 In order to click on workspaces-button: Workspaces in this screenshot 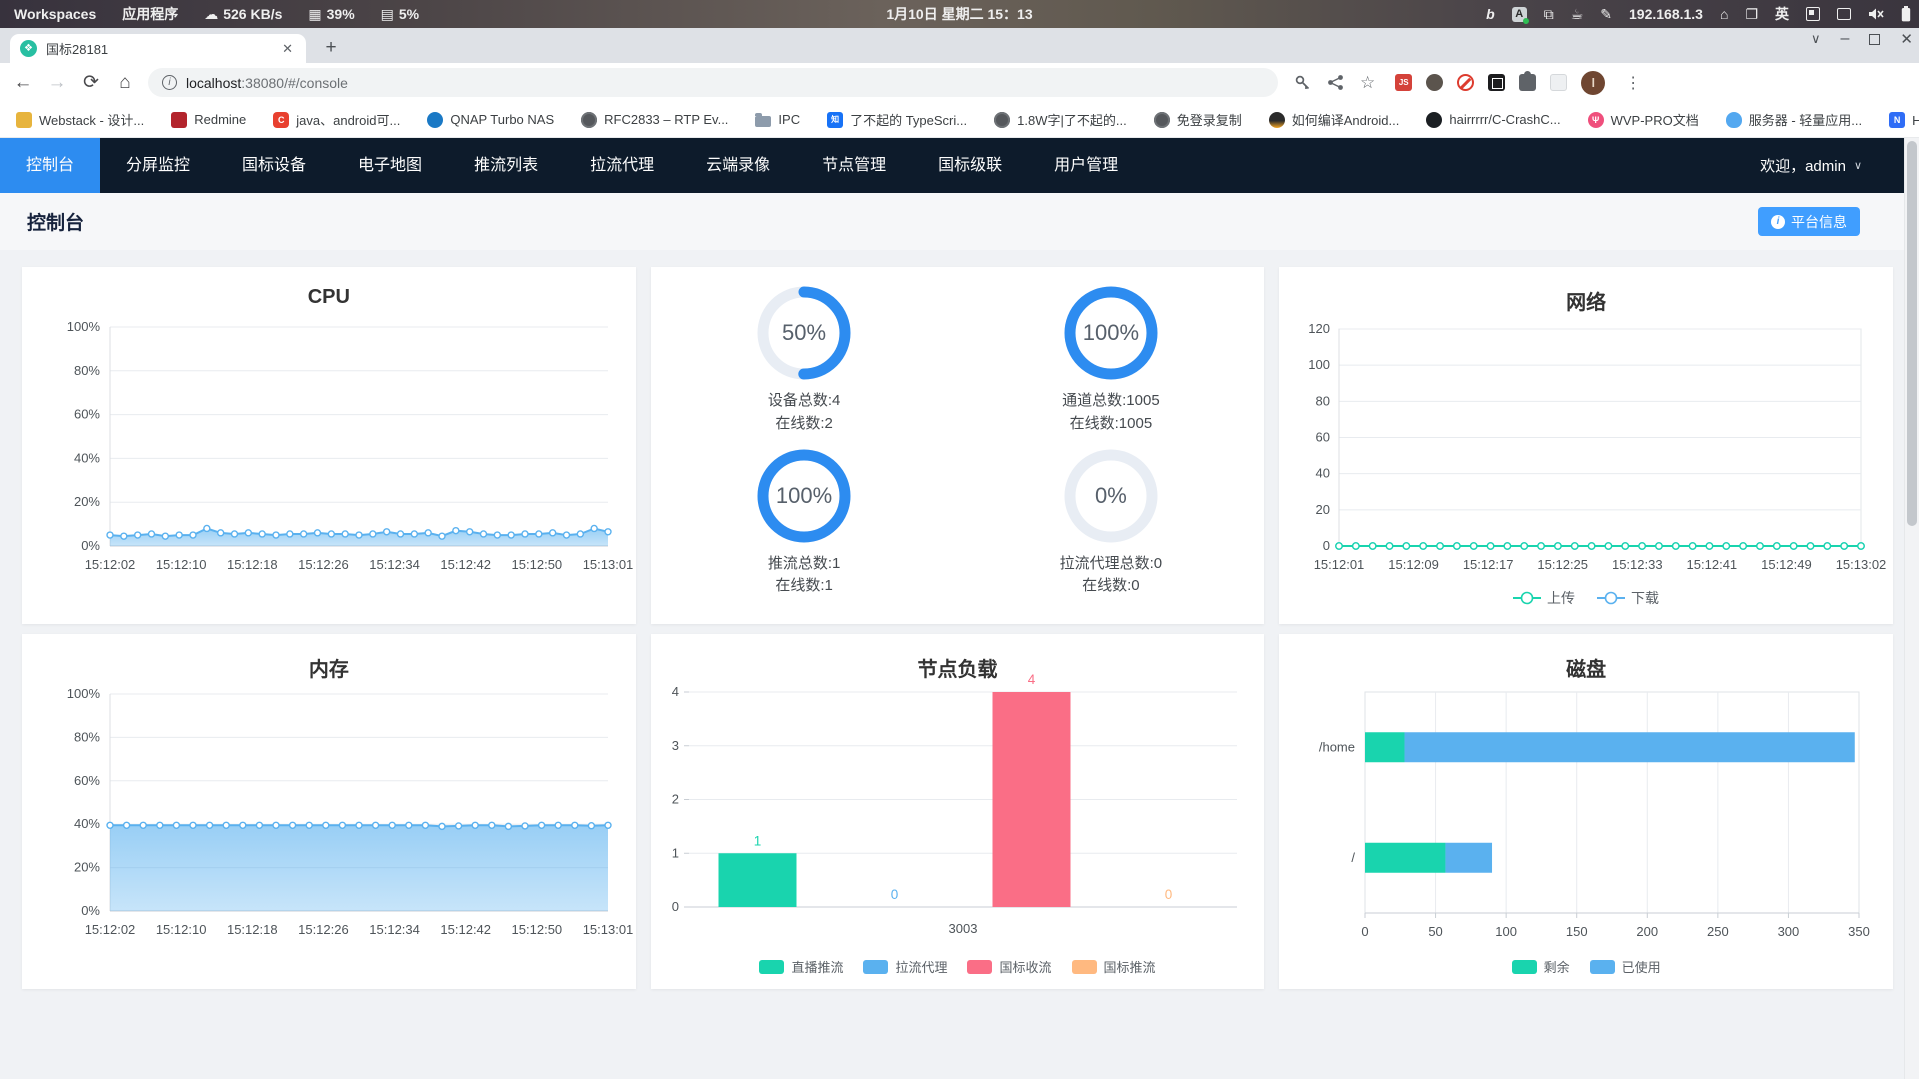, I will do `click(55, 14)`.